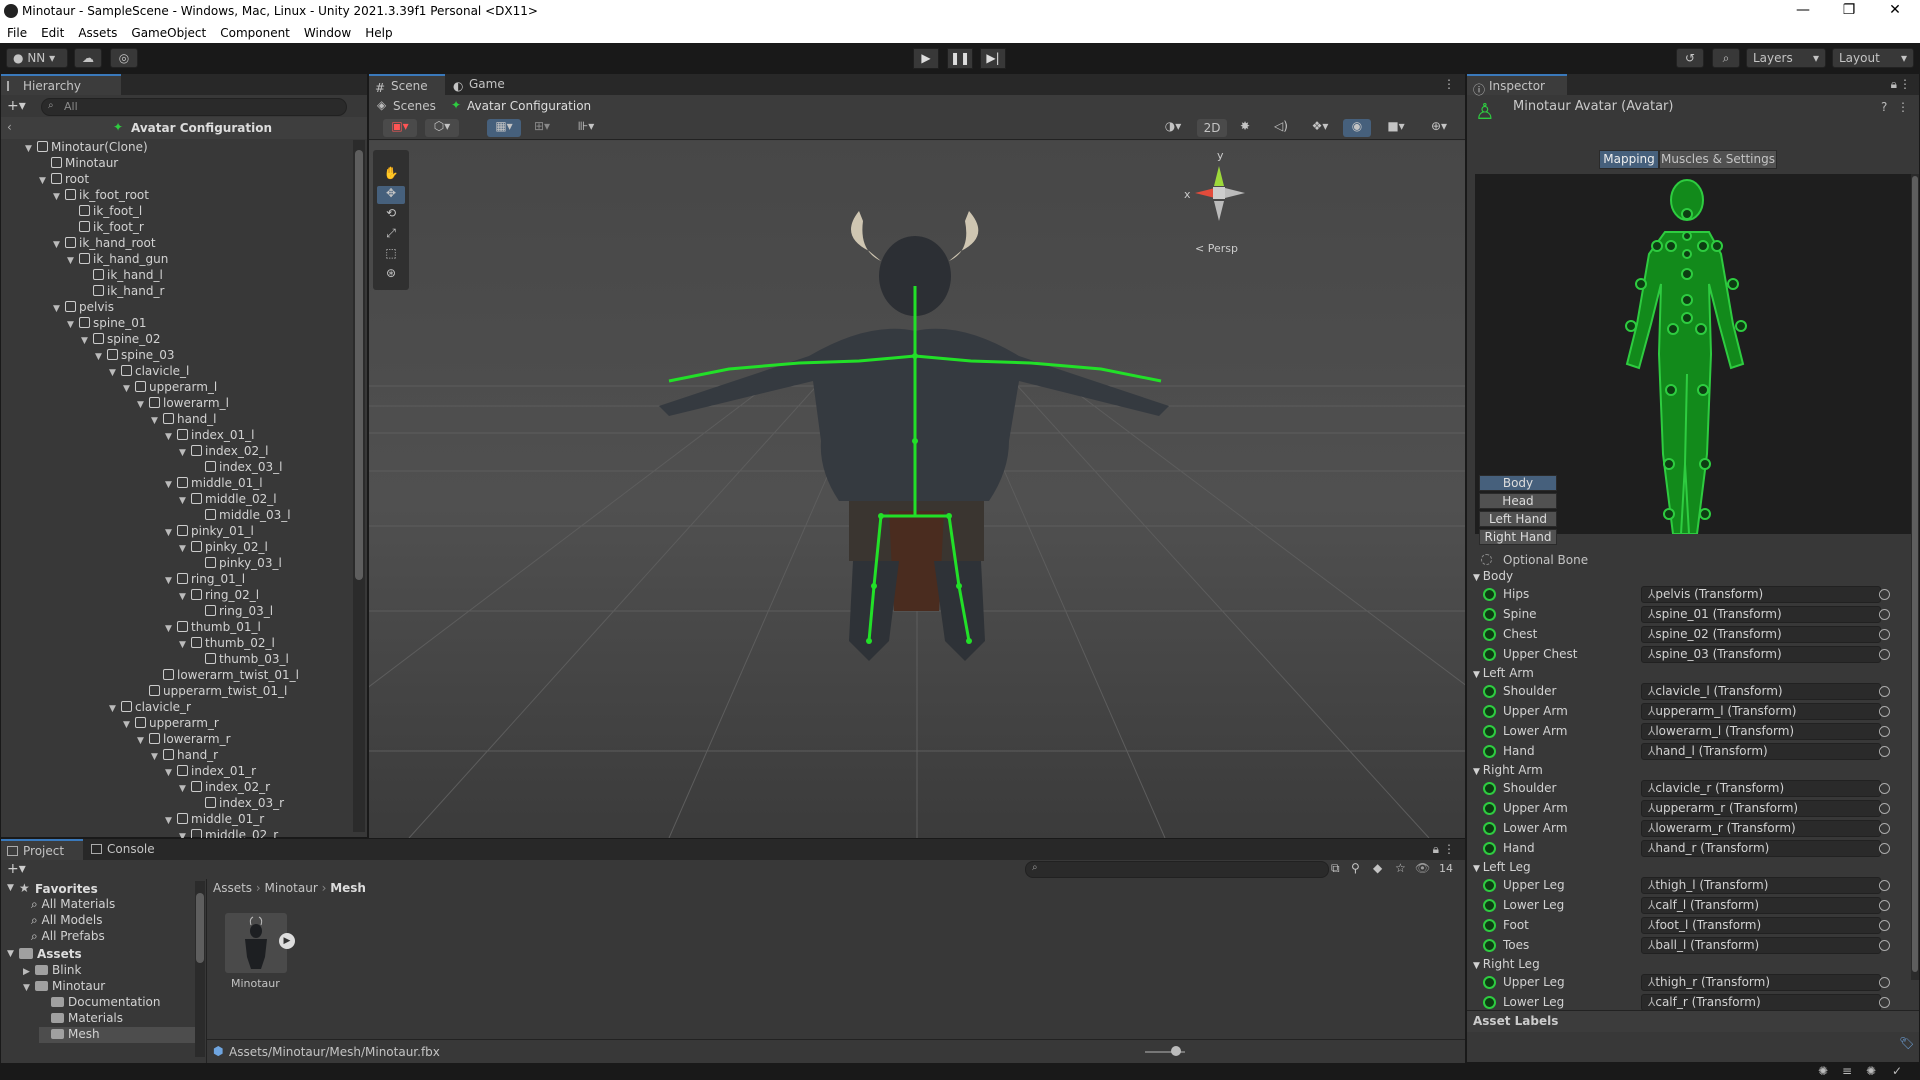 The height and width of the screenshot is (1080, 1920). Describe the element at coordinates (1493, 576) in the screenshot. I see `bone-section-header: ▼ Body` at that location.